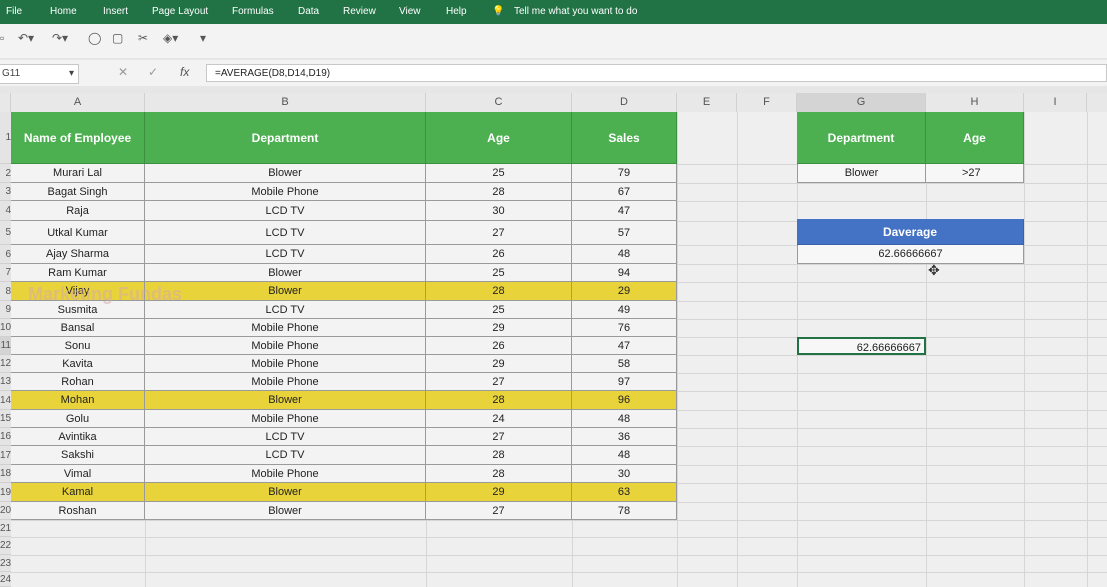 The image size is (1107, 587). What do you see at coordinates (910, 232) in the screenshot?
I see `daverage-label: Daverage` at bounding box center [910, 232].